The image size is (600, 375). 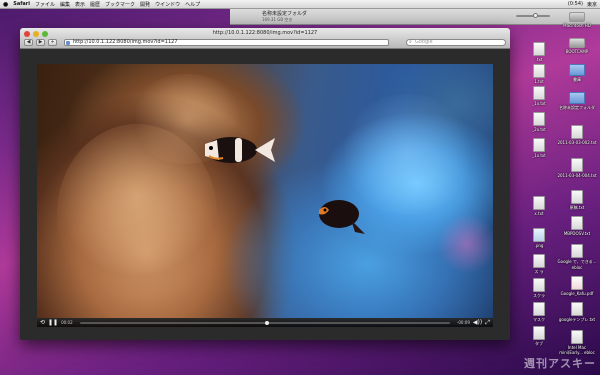 What do you see at coordinates (28, 42) in the screenshot?
I see `back-button: ◀` at bounding box center [28, 42].